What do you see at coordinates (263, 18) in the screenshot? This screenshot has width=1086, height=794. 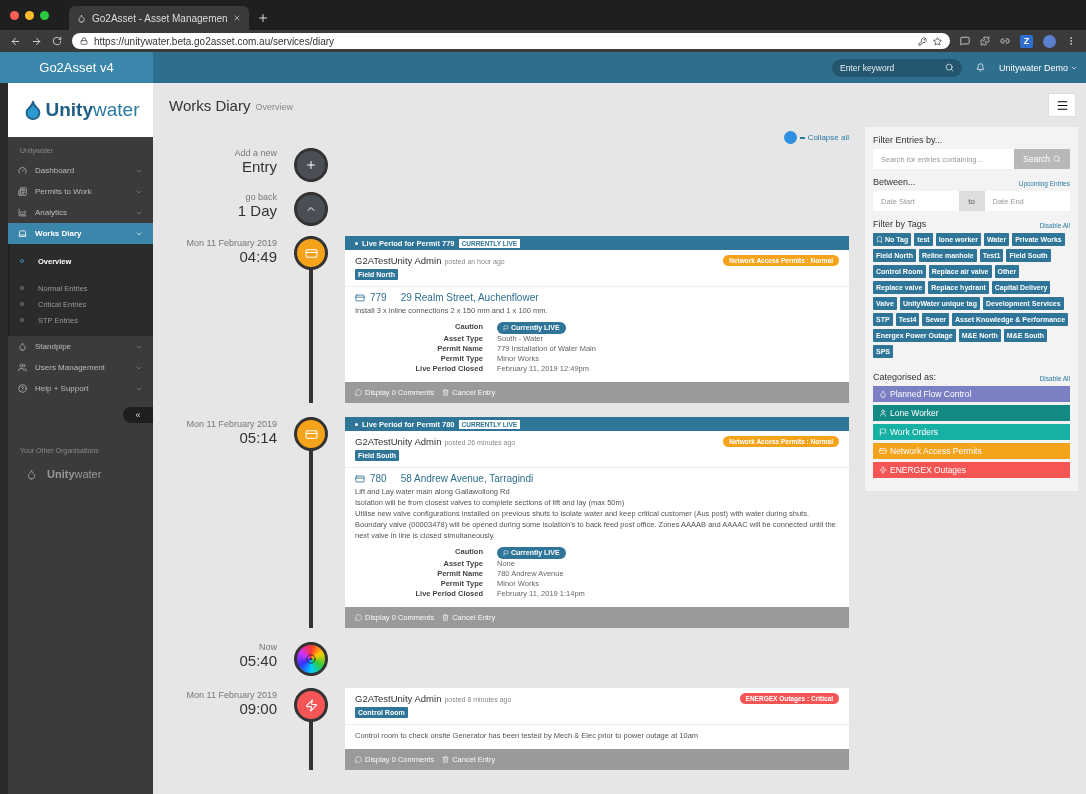 I see `new-tab-icon` at bounding box center [263, 18].